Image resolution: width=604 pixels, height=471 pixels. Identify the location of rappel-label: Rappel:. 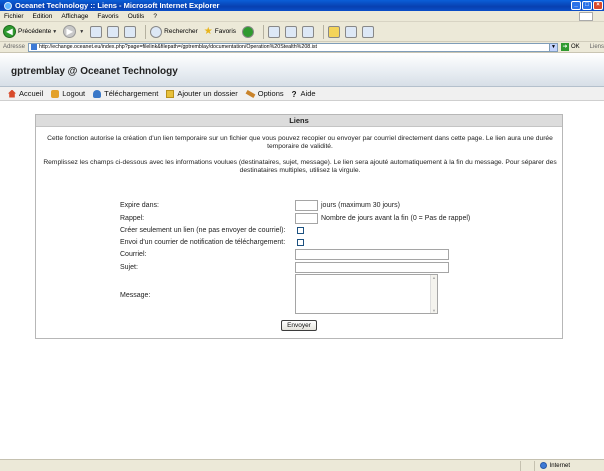
(132, 218).